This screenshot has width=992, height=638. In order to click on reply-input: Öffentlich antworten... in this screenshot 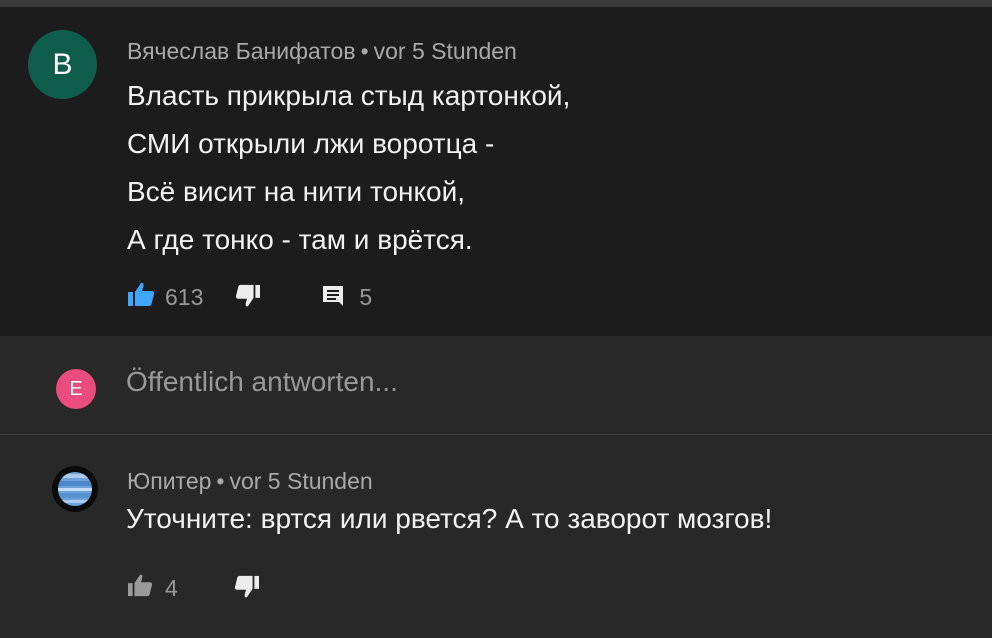, I will do `click(262, 382)`.